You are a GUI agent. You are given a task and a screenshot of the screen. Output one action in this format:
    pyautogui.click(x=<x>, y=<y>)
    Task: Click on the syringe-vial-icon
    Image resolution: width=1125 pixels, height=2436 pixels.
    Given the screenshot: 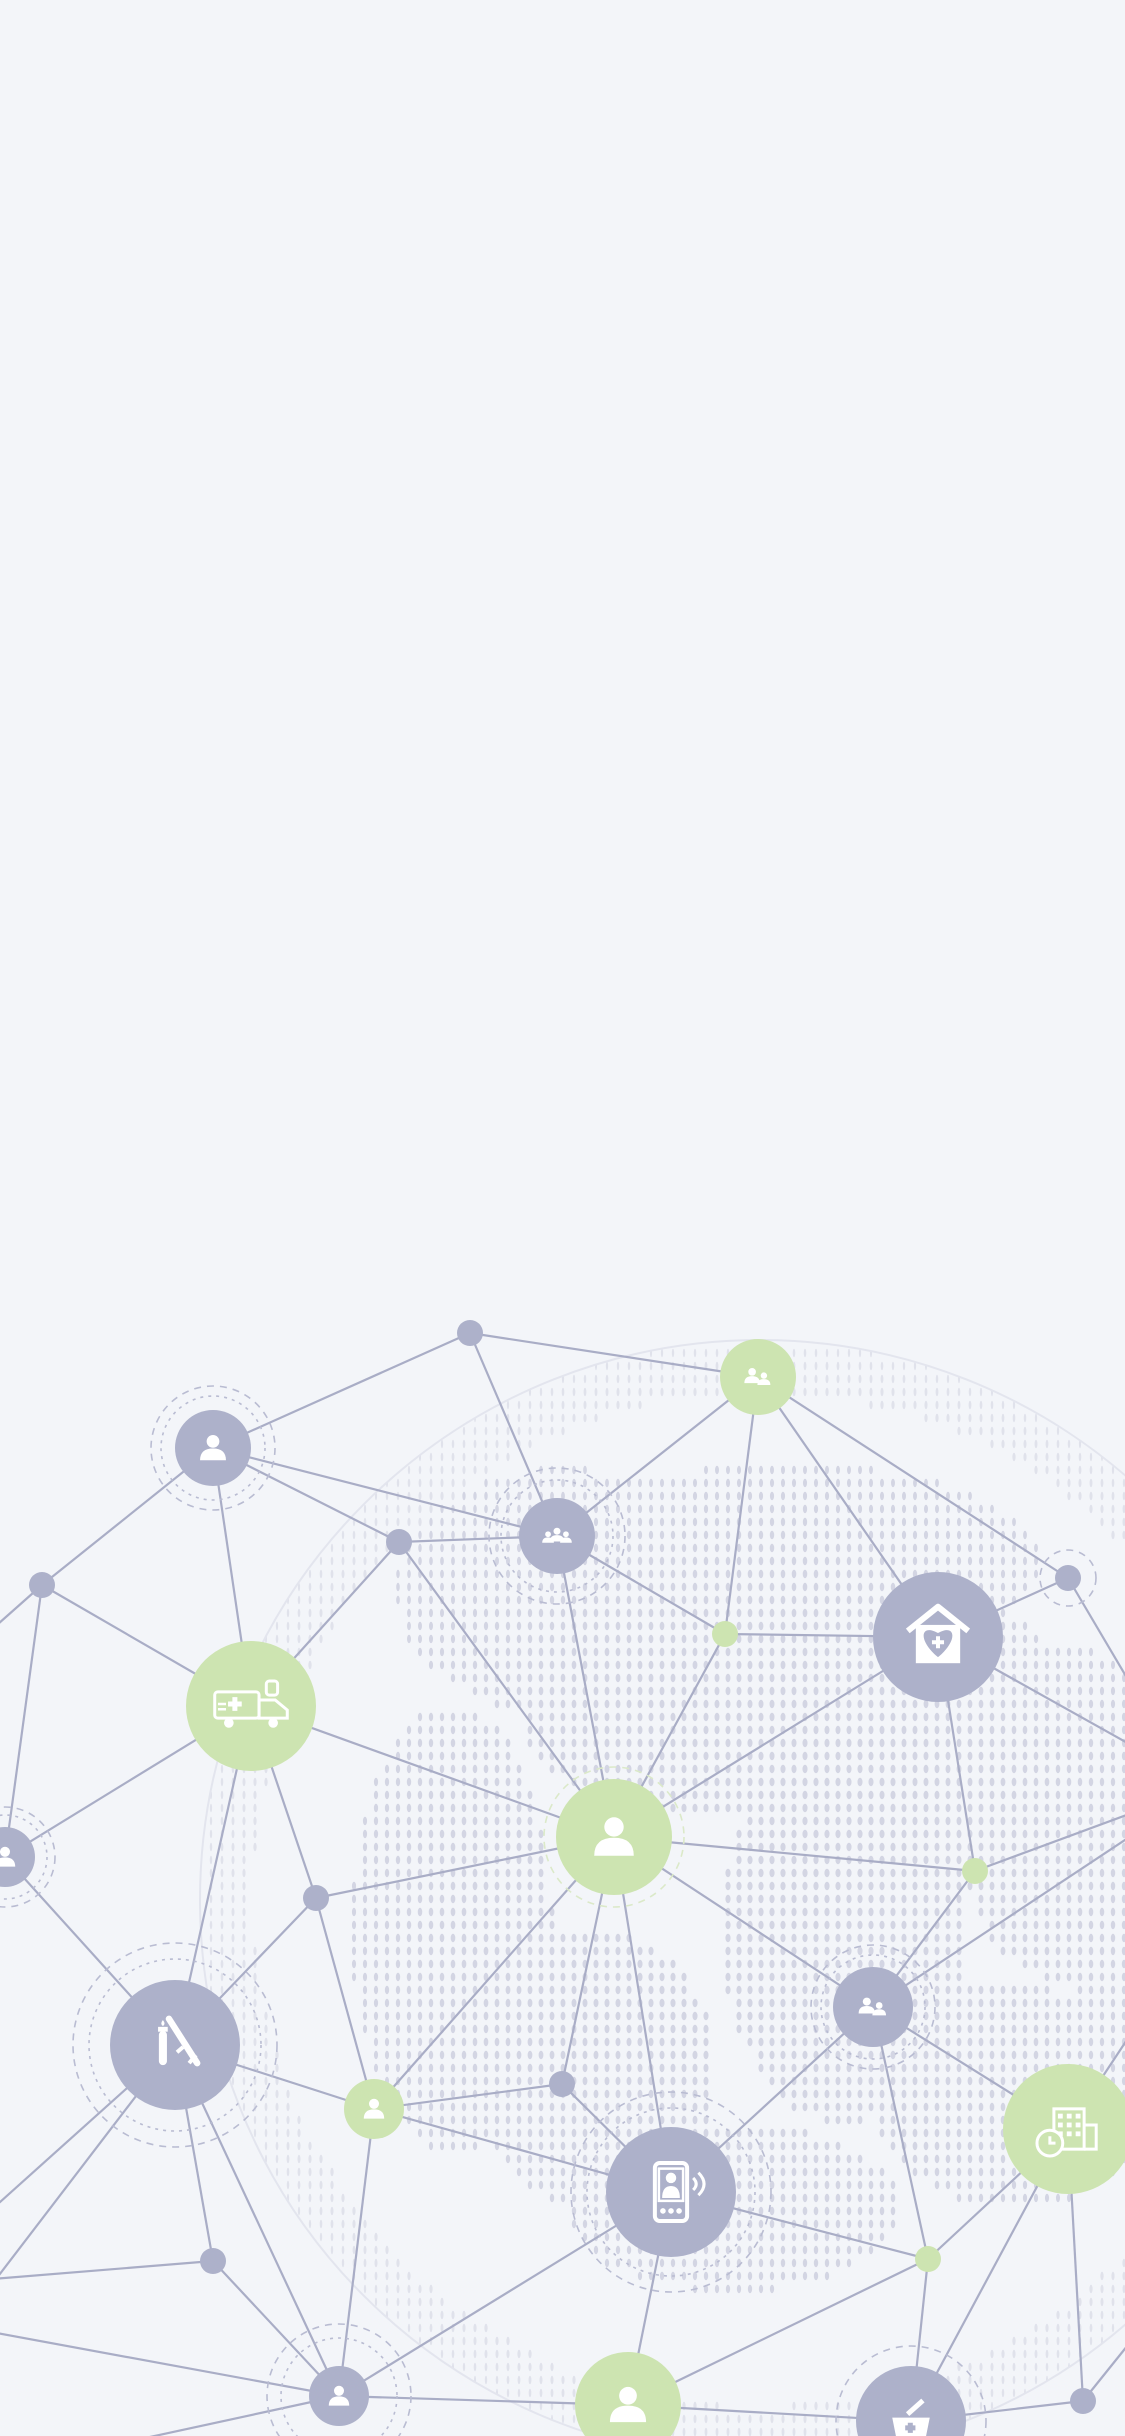 What is the action you would take?
    pyautogui.click(x=175, y=2045)
    